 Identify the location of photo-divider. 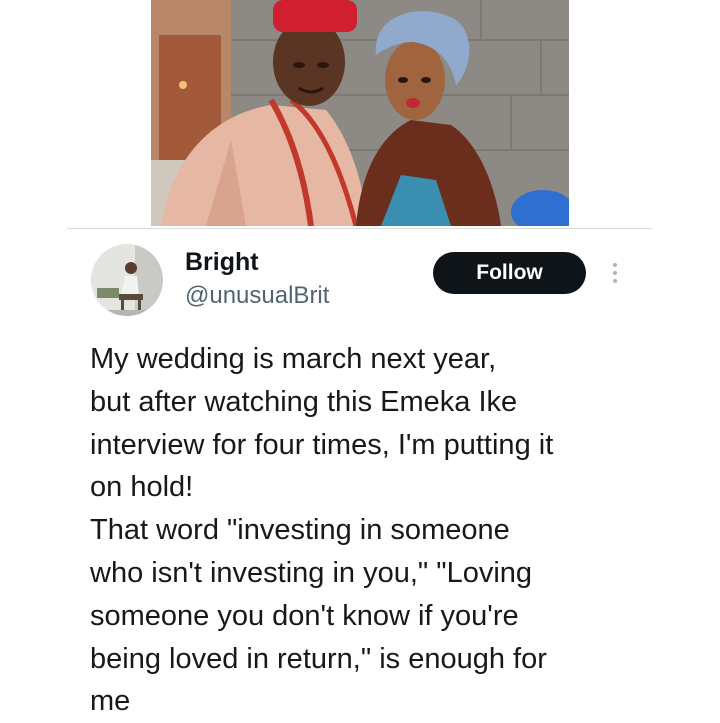
(359, 228).